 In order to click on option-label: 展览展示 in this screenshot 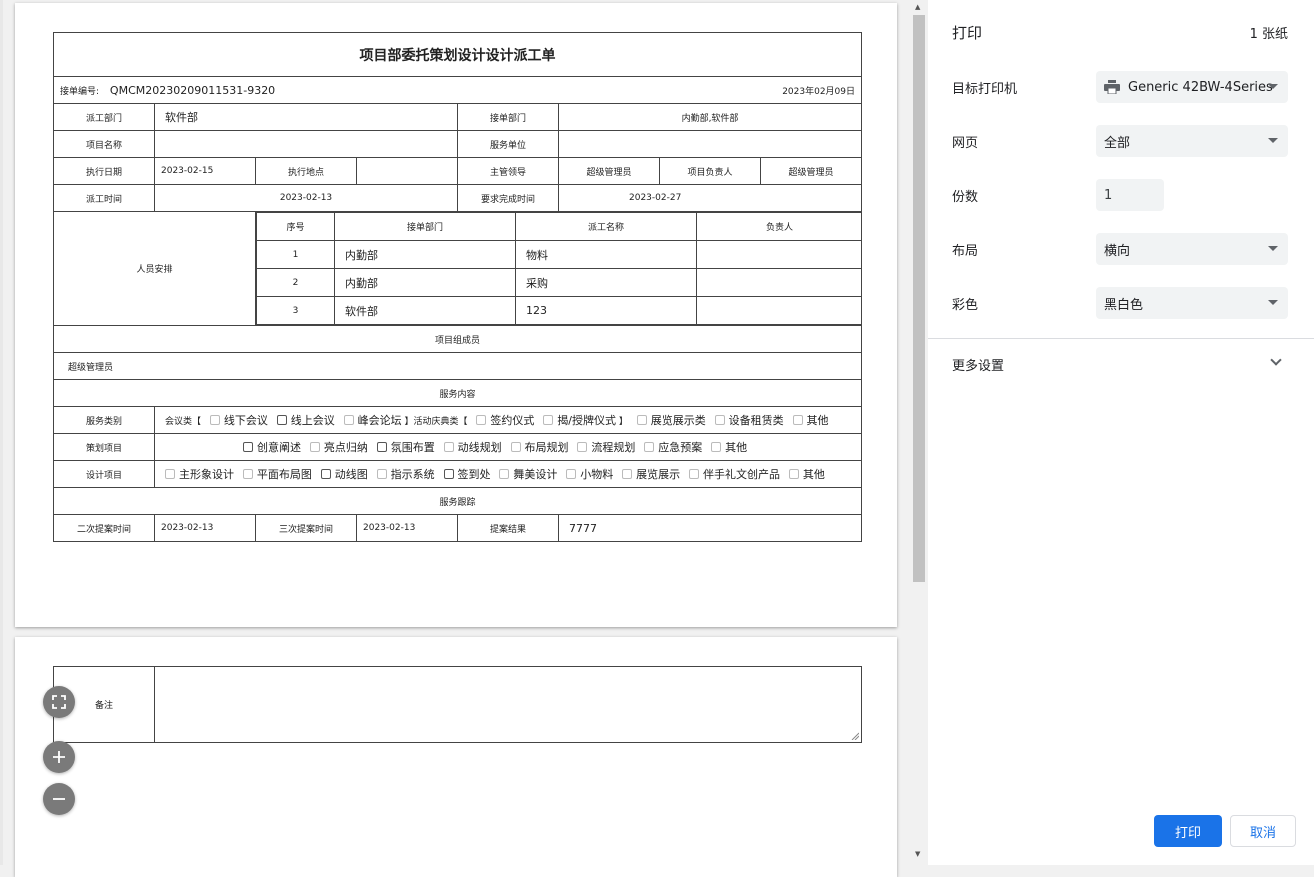, I will do `click(658, 474)`.